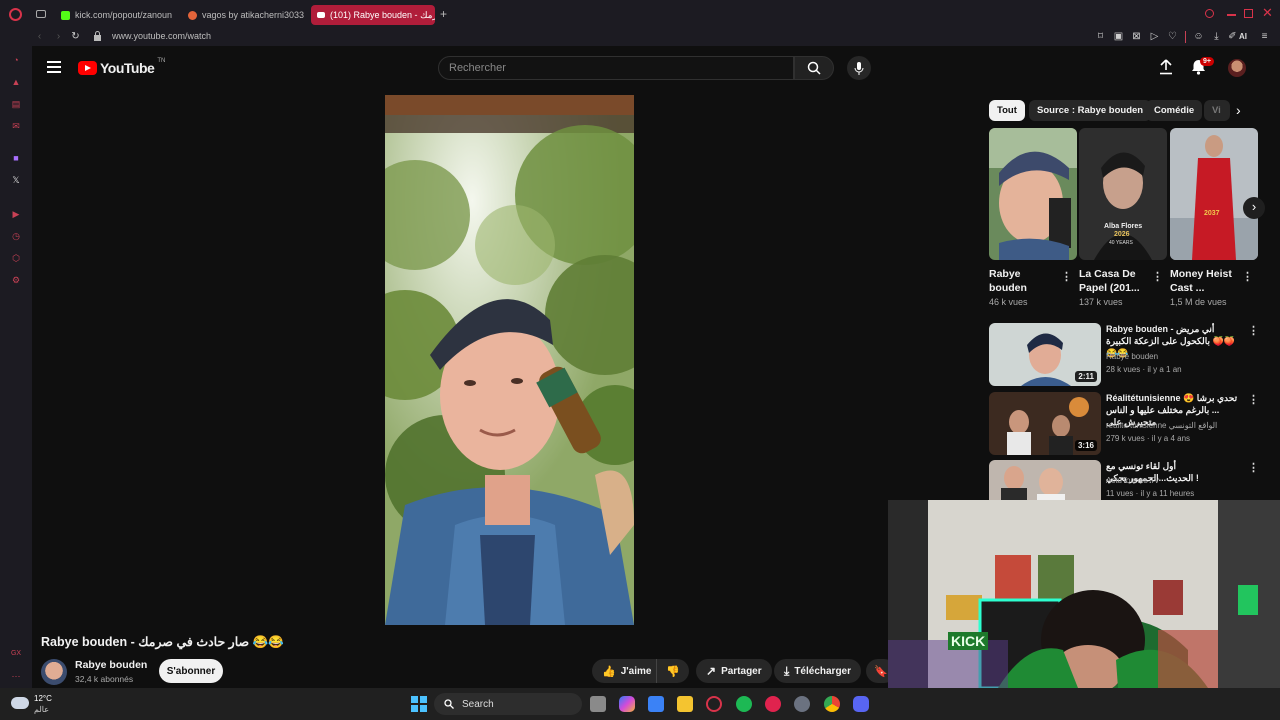 Image resolution: width=1280 pixels, height=720 pixels. I want to click on chip-comedy: Comédie, so click(1174, 110).